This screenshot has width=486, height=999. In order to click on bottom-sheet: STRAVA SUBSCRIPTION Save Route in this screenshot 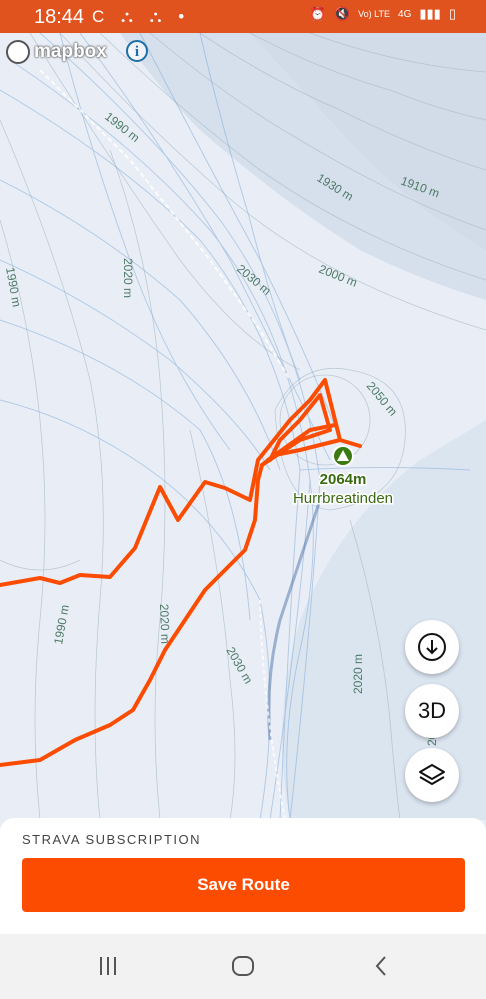, I will do `click(243, 876)`.